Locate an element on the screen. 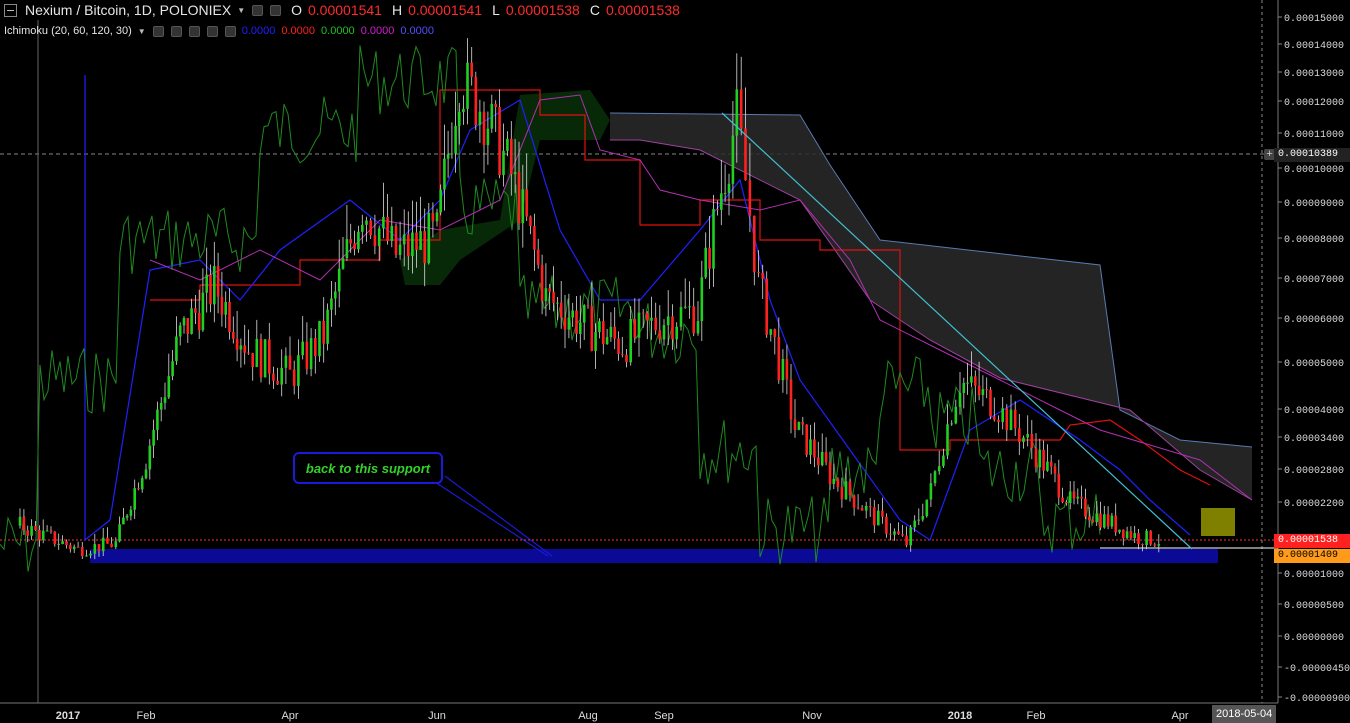 The height and width of the screenshot is (723, 1350). y-tick-label: 0.00000000 is located at coordinates (1314, 638).